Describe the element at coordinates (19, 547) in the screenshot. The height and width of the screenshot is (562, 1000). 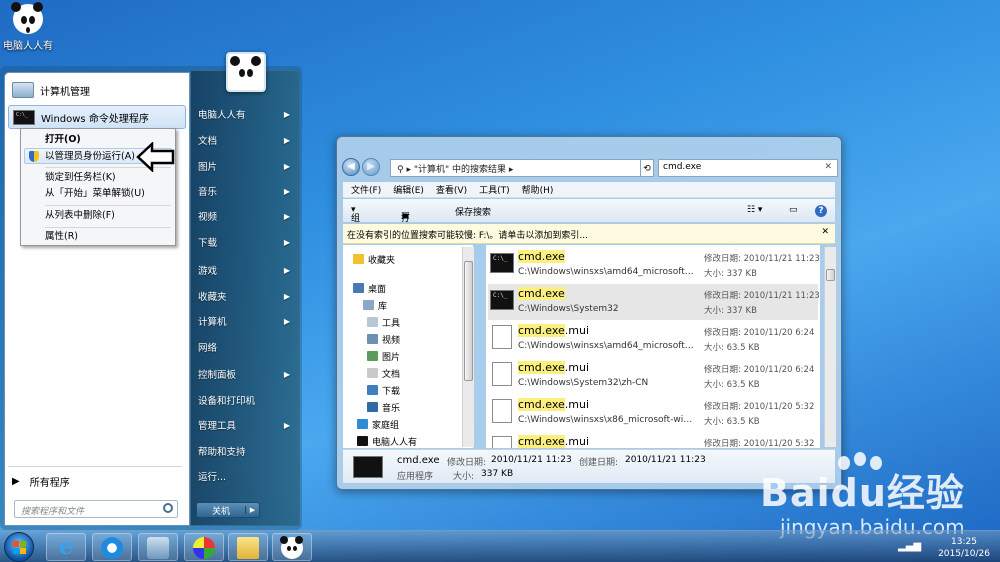
I see `start-button` at that location.